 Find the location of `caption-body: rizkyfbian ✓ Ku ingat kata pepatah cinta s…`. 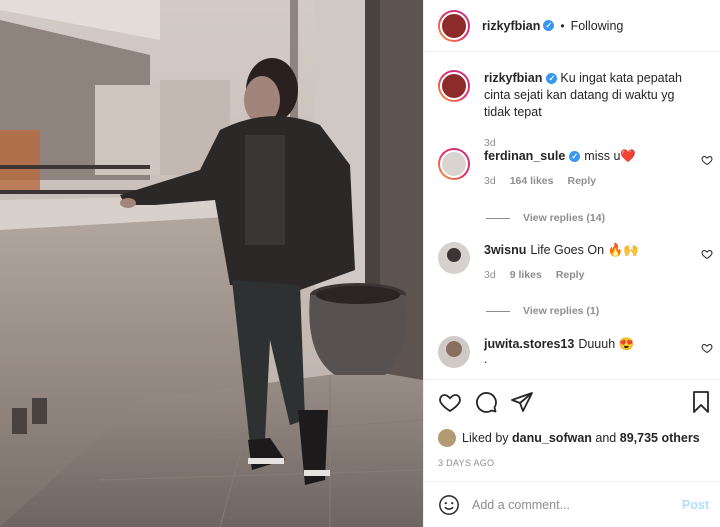

caption-body: rizkyfbian ✓ Ku ingat kata pepatah cinta s… is located at coordinates (590, 111).